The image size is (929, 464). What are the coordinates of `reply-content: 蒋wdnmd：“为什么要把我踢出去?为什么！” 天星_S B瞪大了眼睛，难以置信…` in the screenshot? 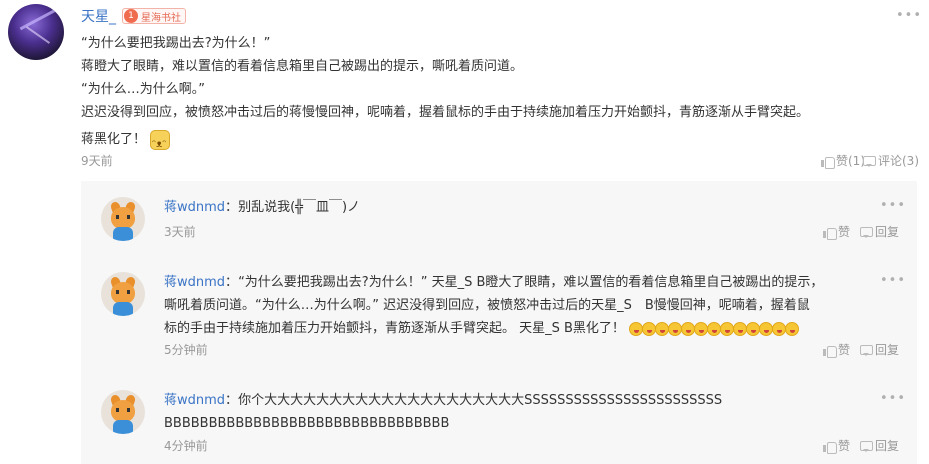 It's located at (514, 305).